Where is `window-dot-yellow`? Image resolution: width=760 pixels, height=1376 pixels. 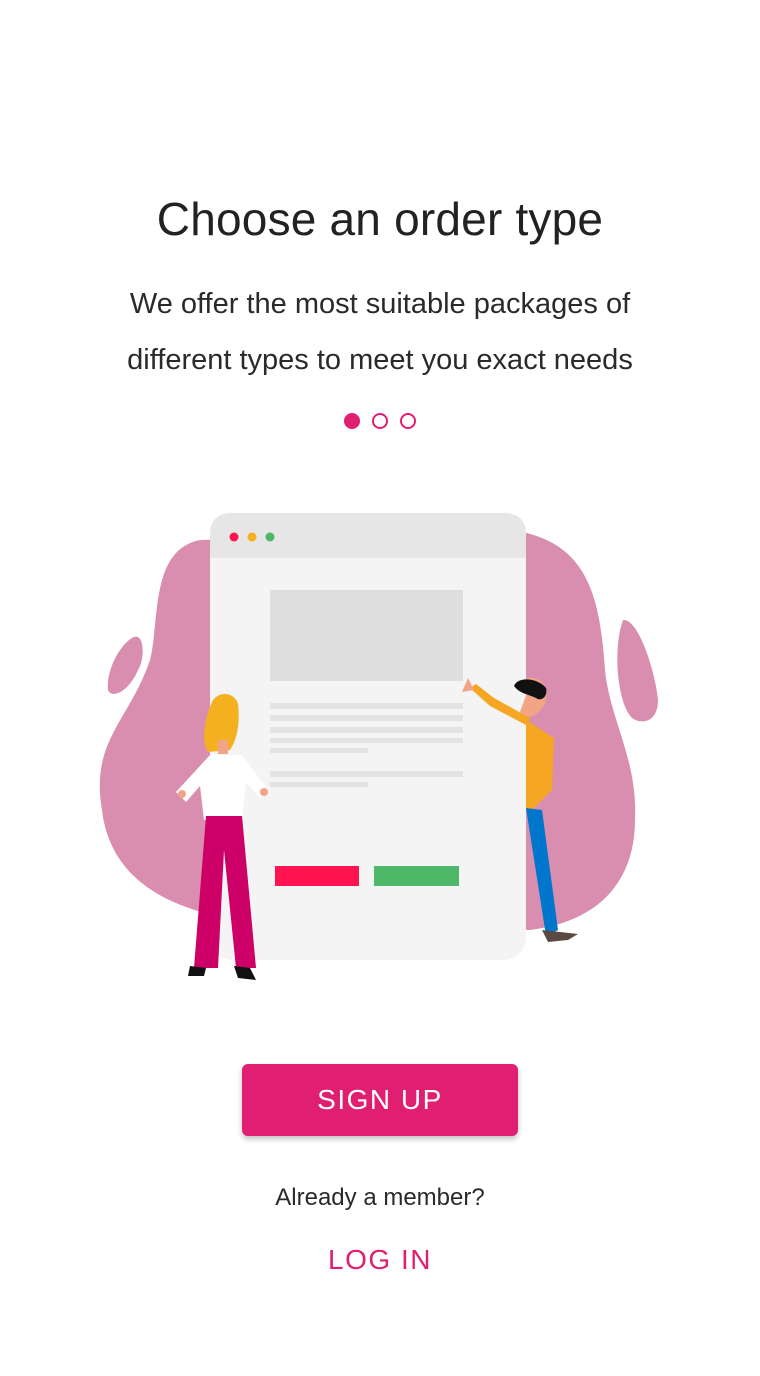
window-dot-yellow is located at coordinates (252, 537).